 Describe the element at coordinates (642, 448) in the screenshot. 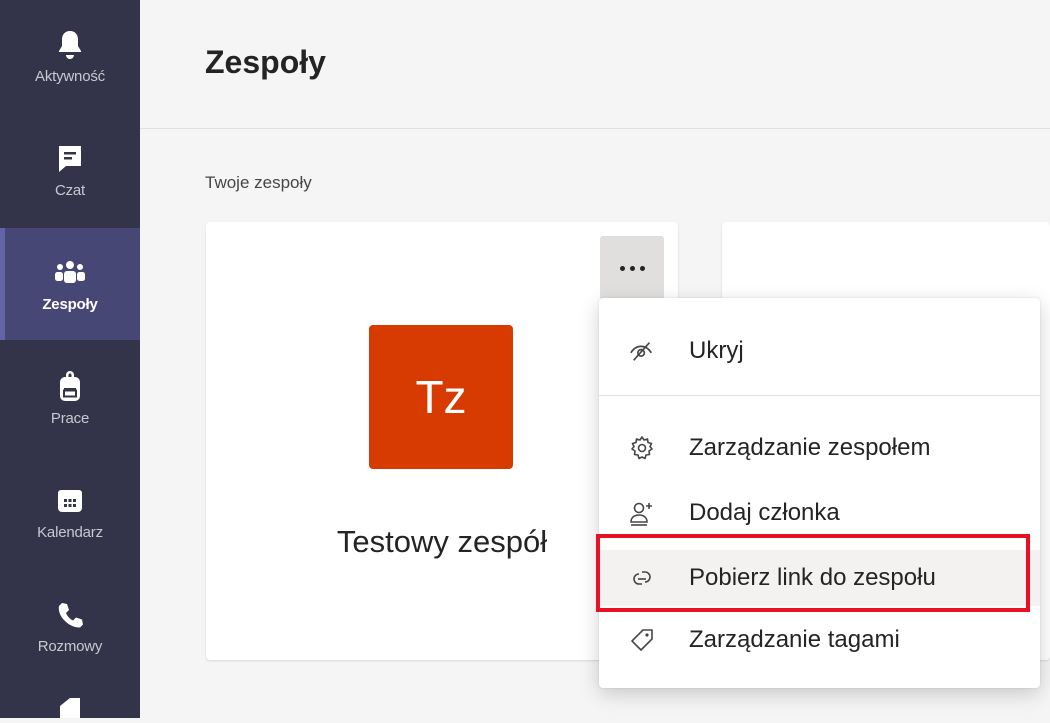

I see `gear-icon` at that location.